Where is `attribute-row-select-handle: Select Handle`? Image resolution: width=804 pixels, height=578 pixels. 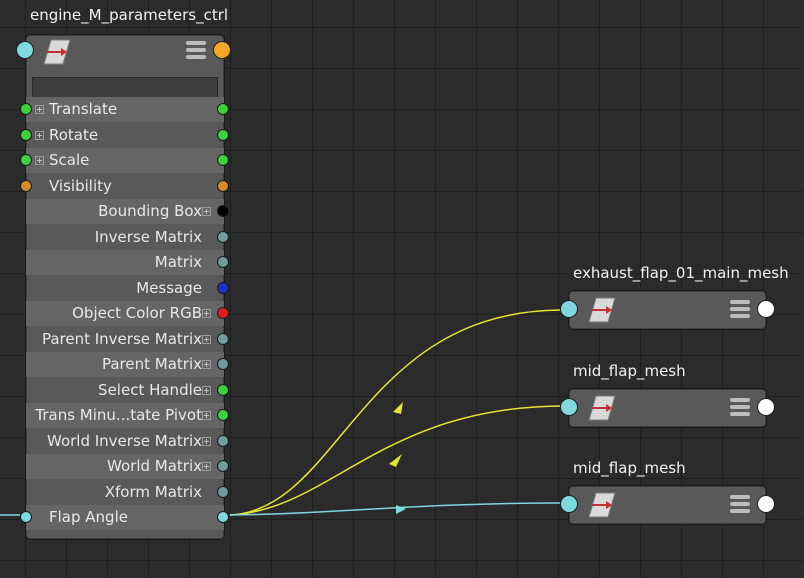
attribute-row-select-handle: Select Handle is located at coordinates (127, 390).